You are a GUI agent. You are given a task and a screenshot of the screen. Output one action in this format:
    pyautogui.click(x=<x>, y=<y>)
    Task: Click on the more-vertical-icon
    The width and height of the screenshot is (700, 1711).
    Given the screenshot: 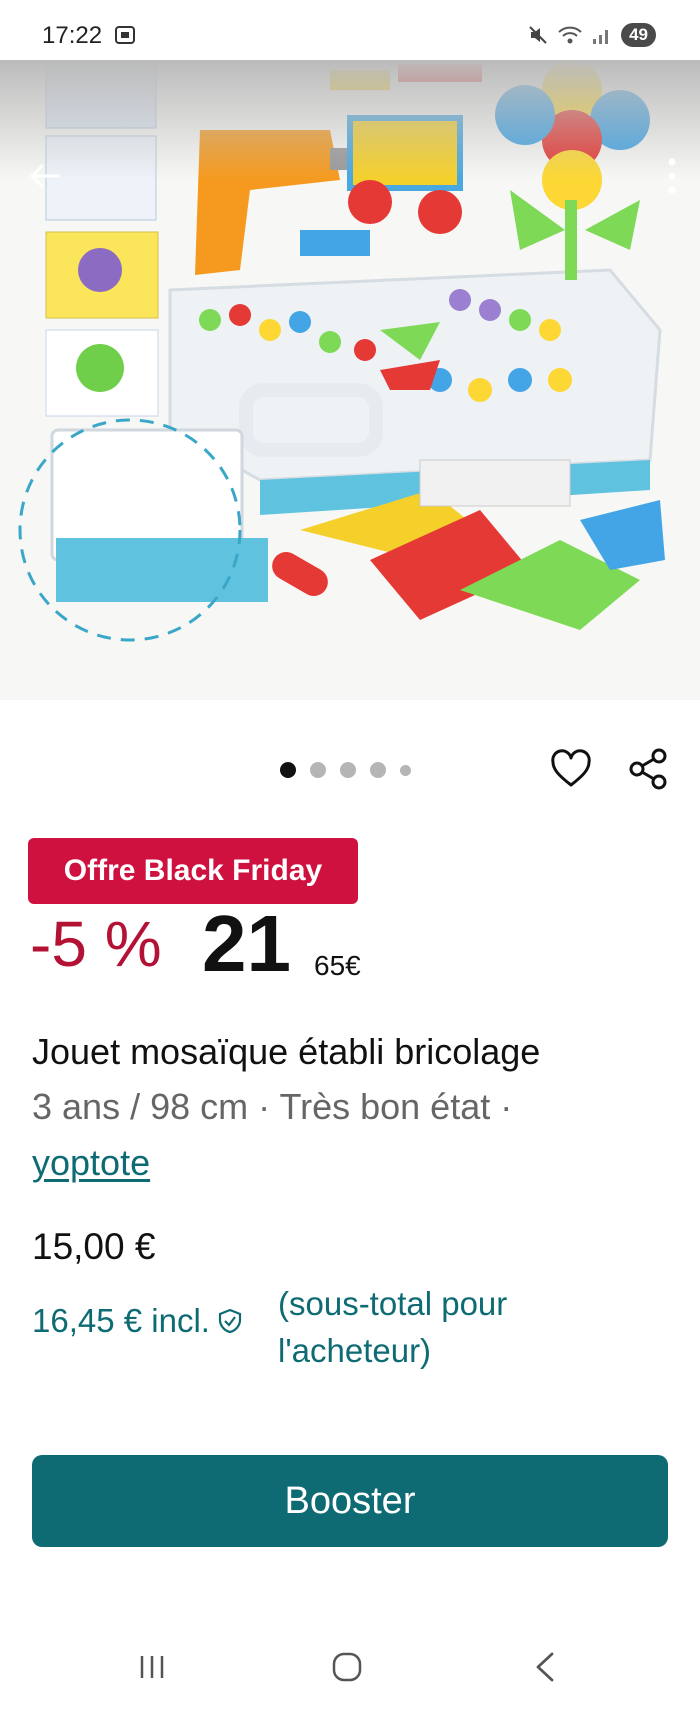 What is the action you would take?
    pyautogui.click(x=672, y=176)
    